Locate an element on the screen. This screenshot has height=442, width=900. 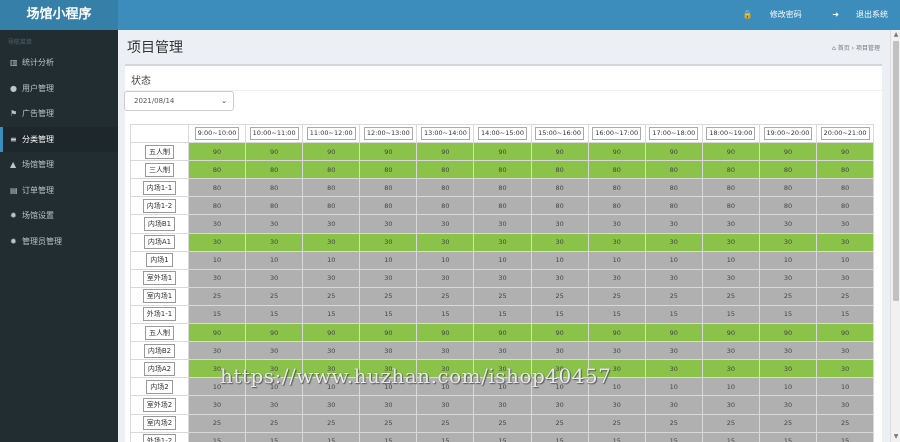
scrollbar: ▲ ▼ is located at coordinates (895, 236).